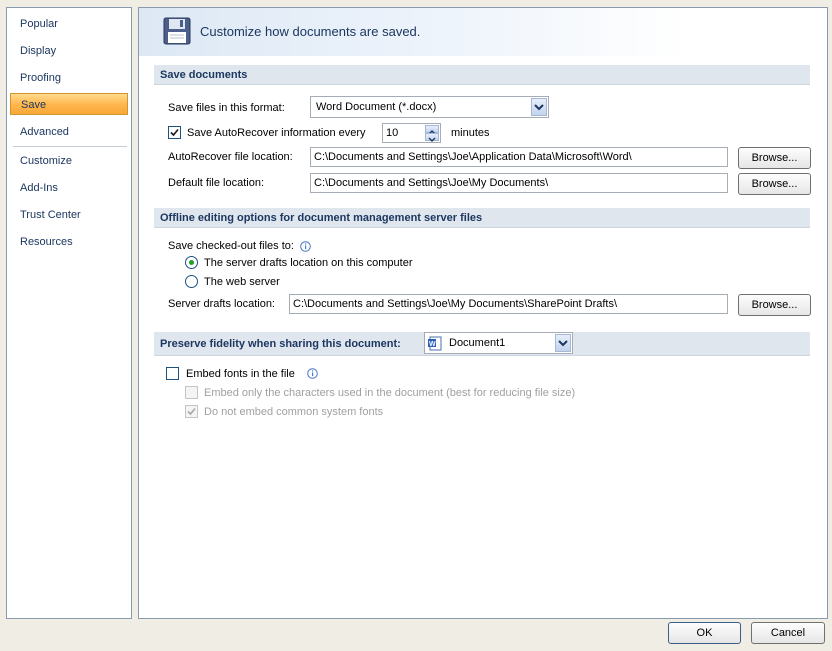 This screenshot has width=832, height=651. Describe the element at coordinates (230, 157) in the screenshot. I see `autorecover-location-label: AutoRecover file location:` at that location.